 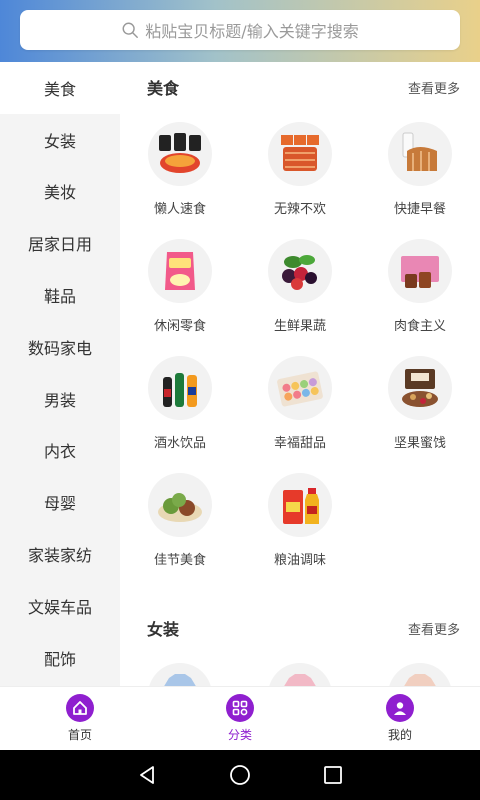 I want to click on header-bar: 粘贴宝贝标题/输入关键字搜索, so click(x=240, y=31).